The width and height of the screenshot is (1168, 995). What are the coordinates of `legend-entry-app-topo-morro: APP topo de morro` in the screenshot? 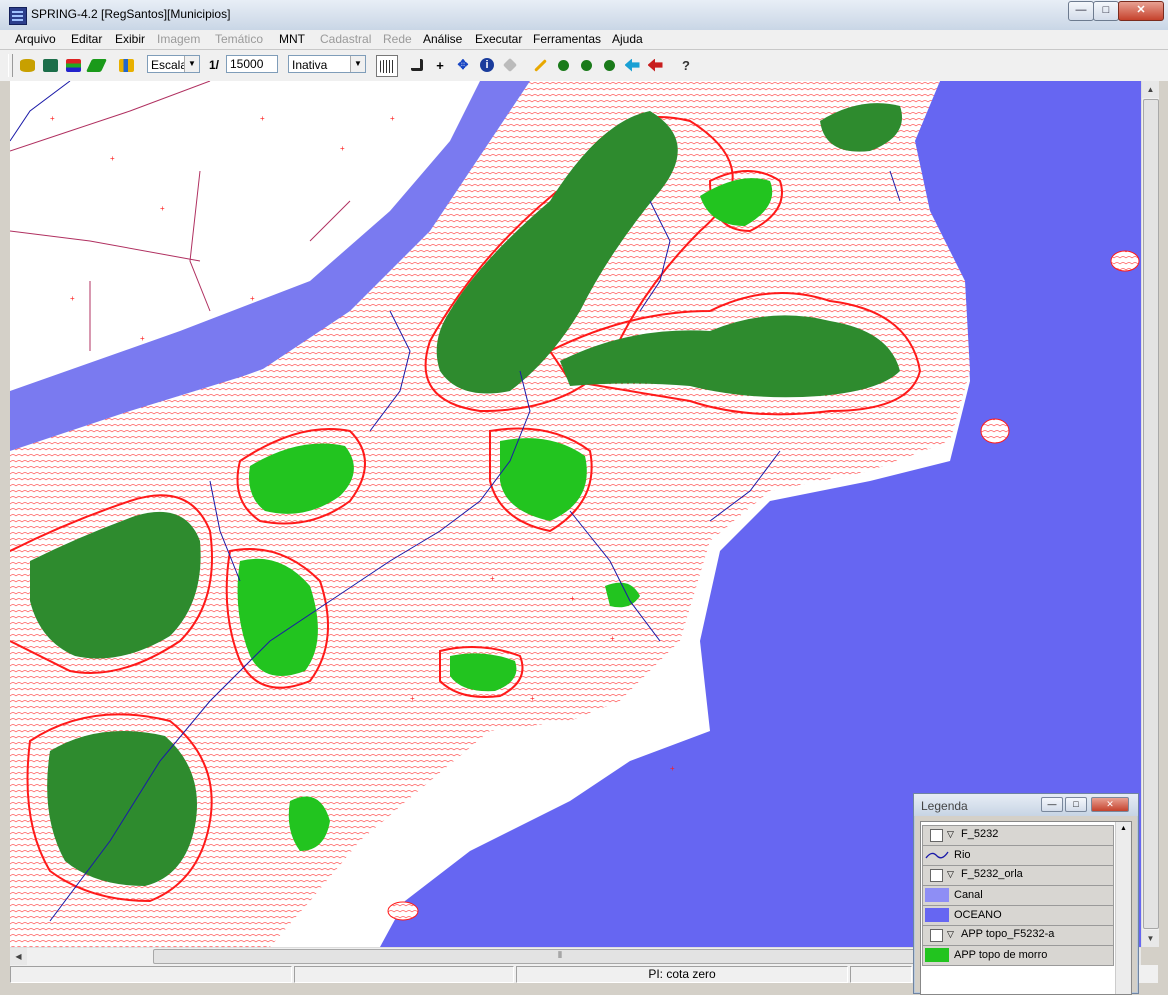 It's located at (1018, 955).